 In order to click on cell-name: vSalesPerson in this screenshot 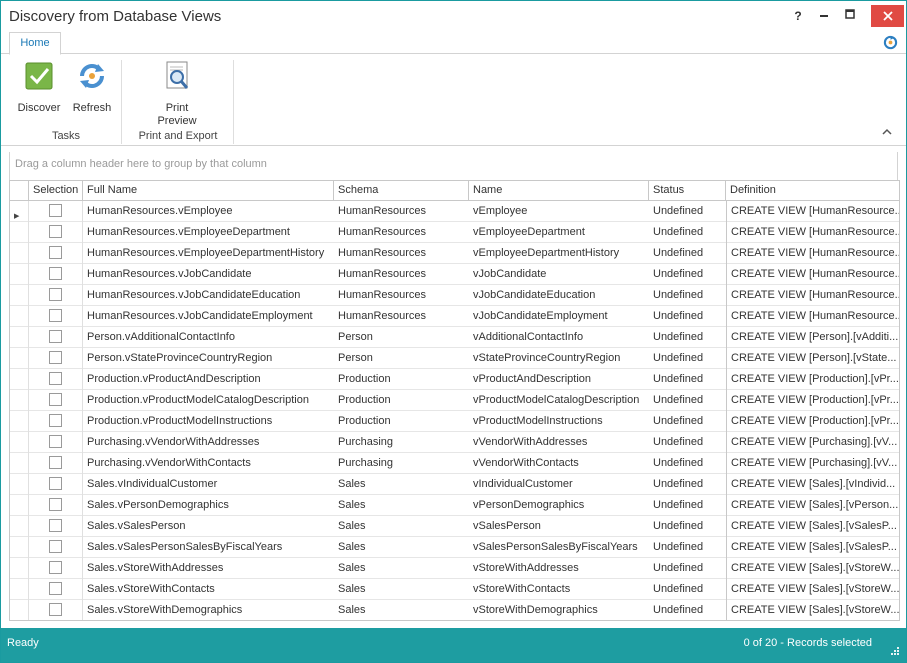, I will do `click(507, 526)`.